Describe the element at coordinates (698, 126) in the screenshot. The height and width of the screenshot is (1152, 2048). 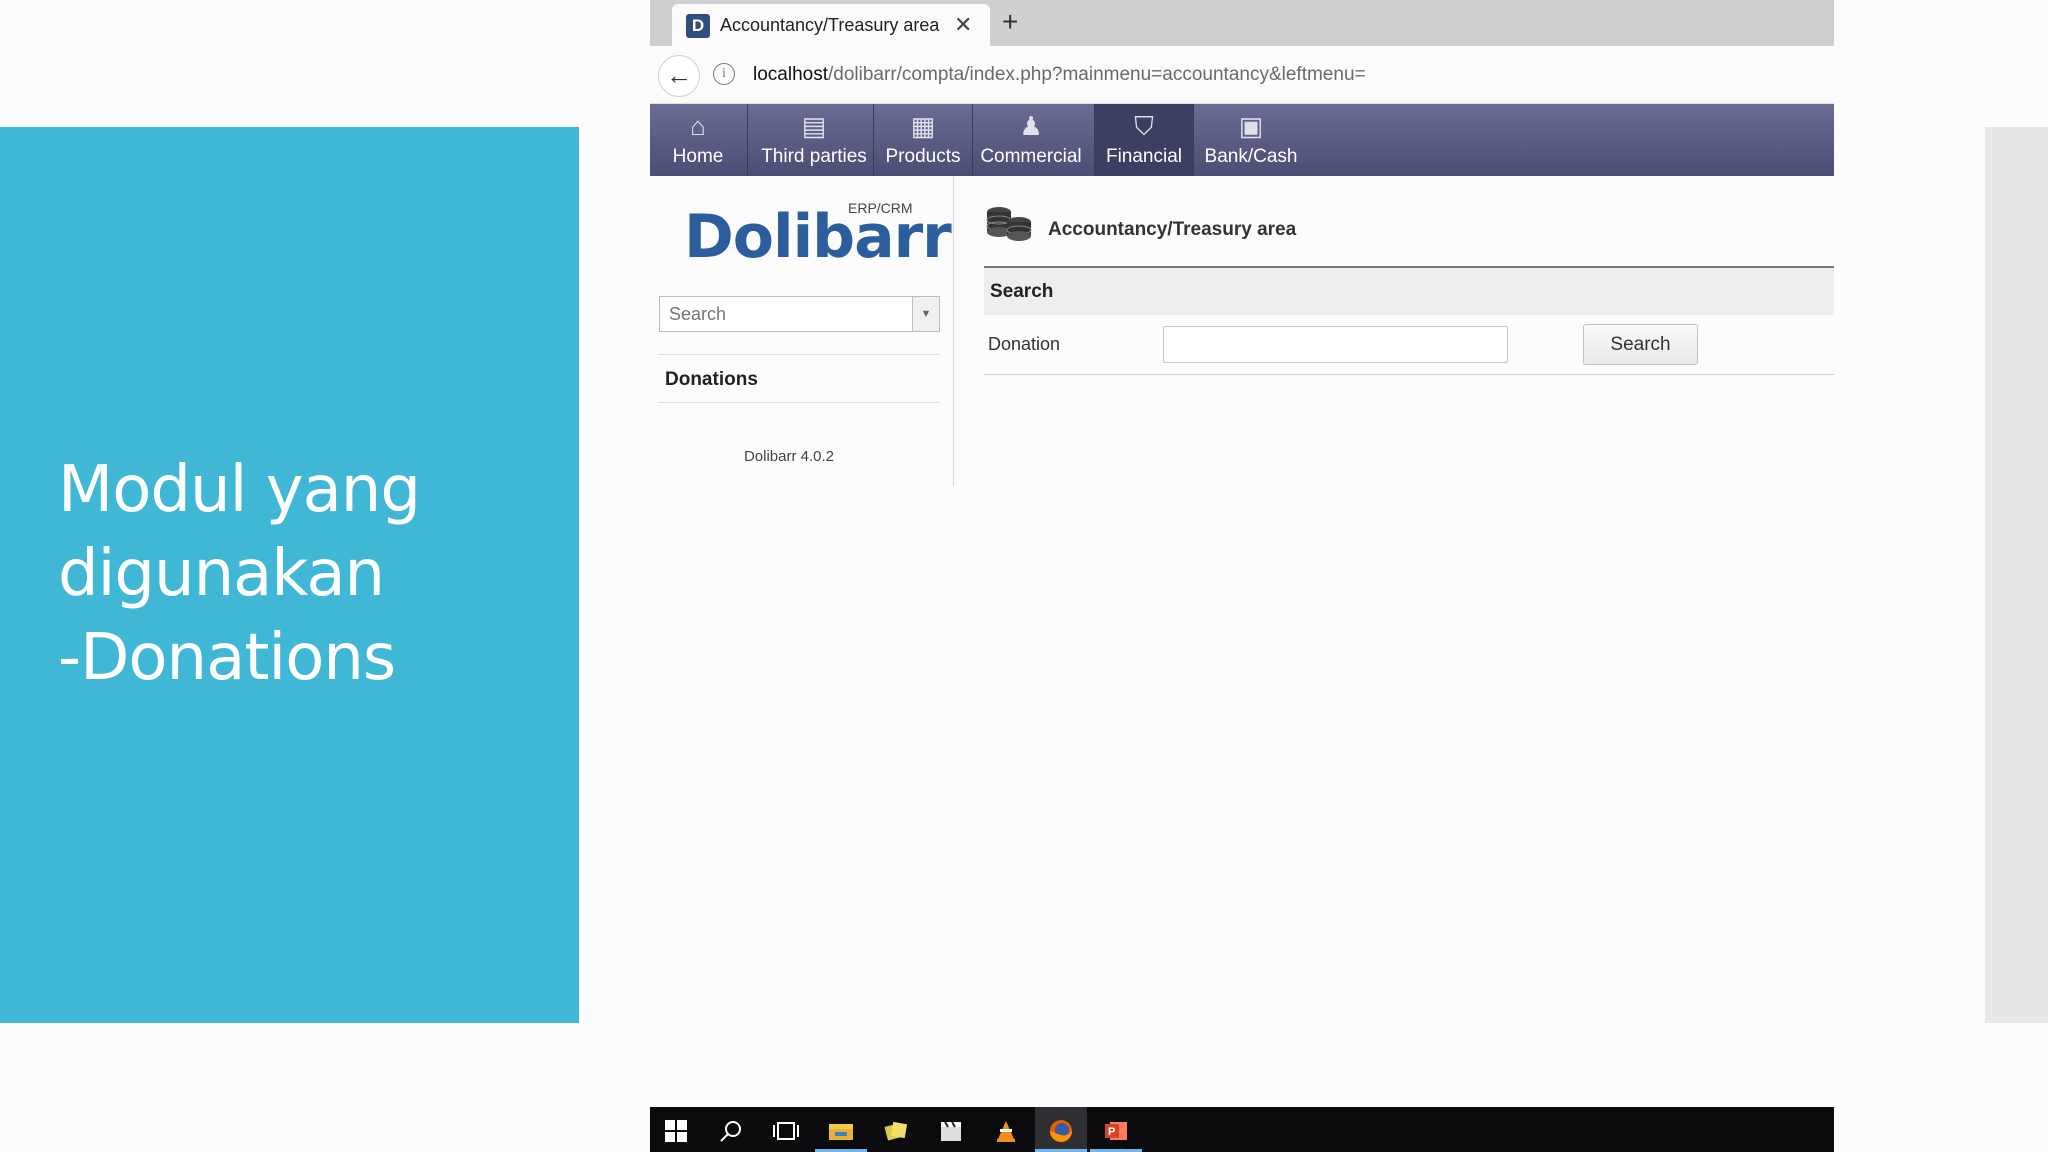
I see `home-icon: ⌂` at that location.